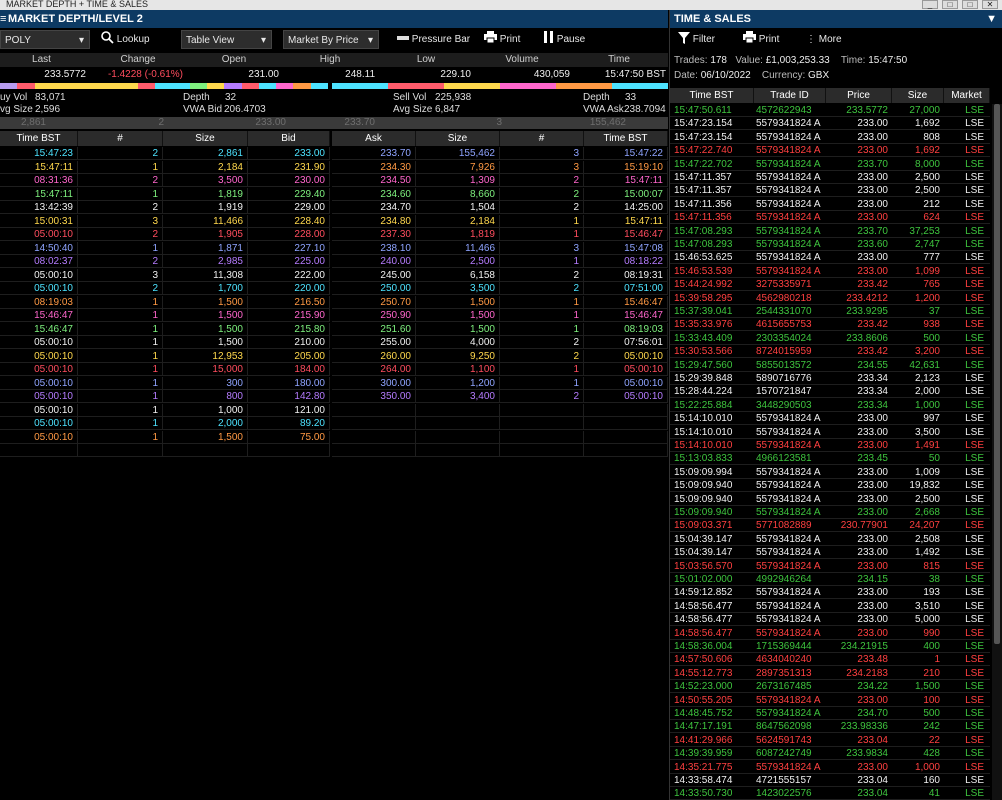 Image resolution: width=1002 pixels, height=800 pixels. I want to click on view-select: Table View ▾, so click(226, 39).